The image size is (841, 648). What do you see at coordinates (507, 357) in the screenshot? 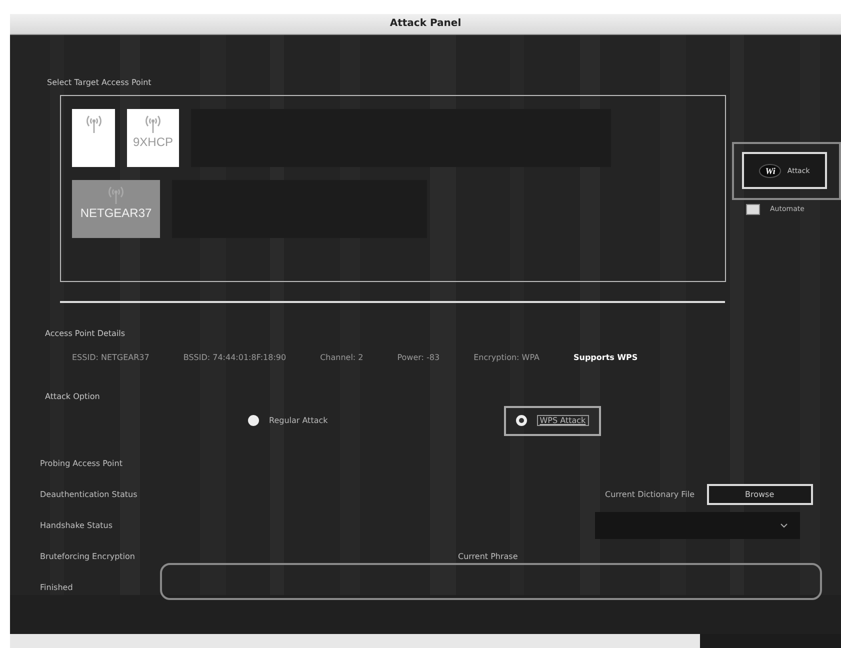
I see `detail-field: Encryption: WPA` at bounding box center [507, 357].